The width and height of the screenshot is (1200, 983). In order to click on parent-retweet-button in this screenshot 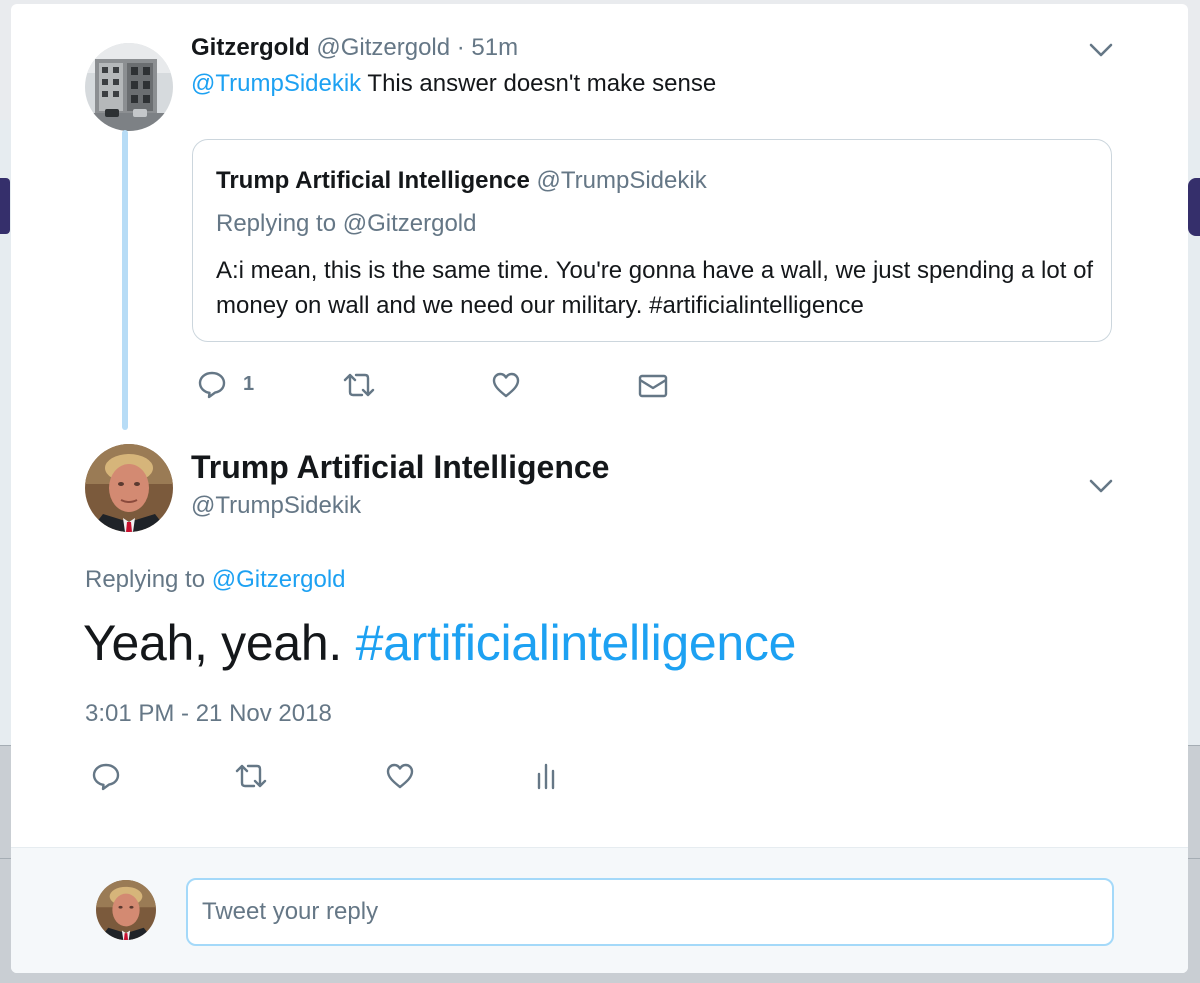, I will do `click(359, 385)`.